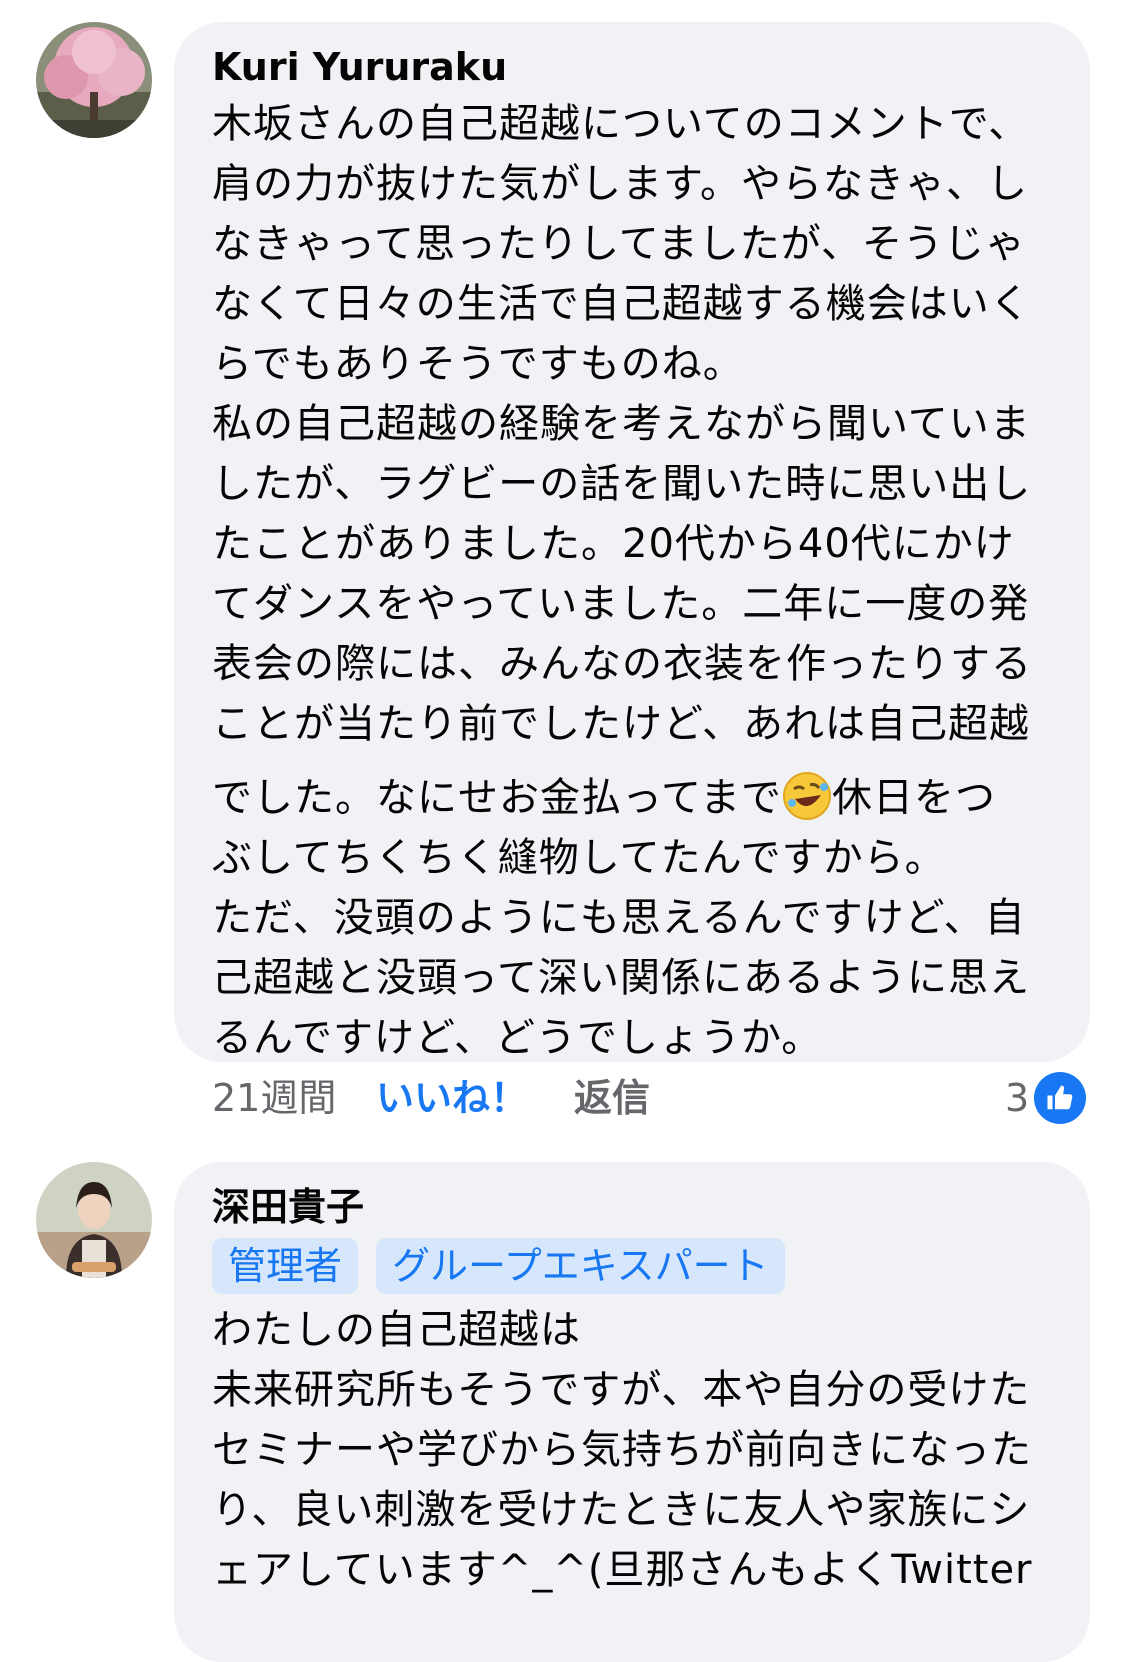  What do you see at coordinates (621, 724) in the screenshot?
I see `text-line: ことが当たり前でしたけど、あれは自己超越` at bounding box center [621, 724].